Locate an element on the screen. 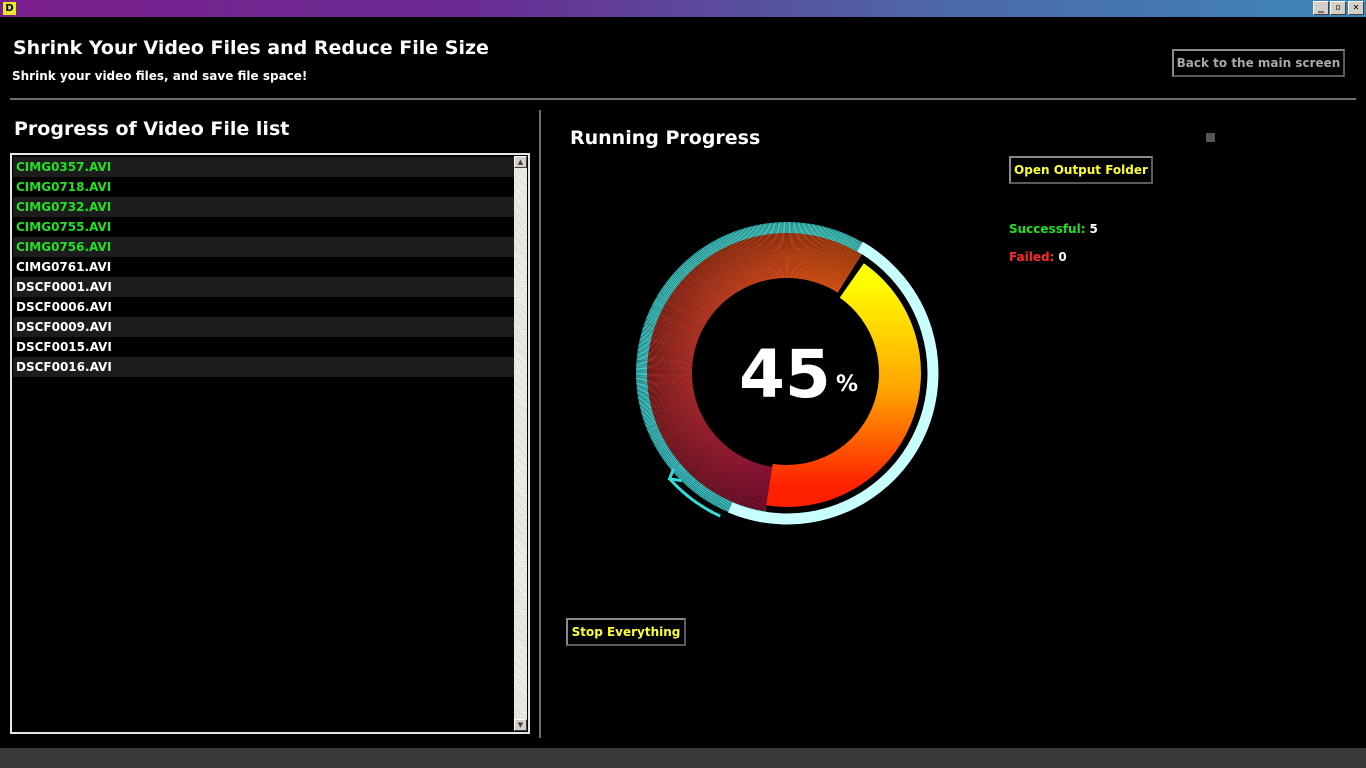 The height and width of the screenshot is (768, 1366). maximize-button: ▫ is located at coordinates (1338, 8).